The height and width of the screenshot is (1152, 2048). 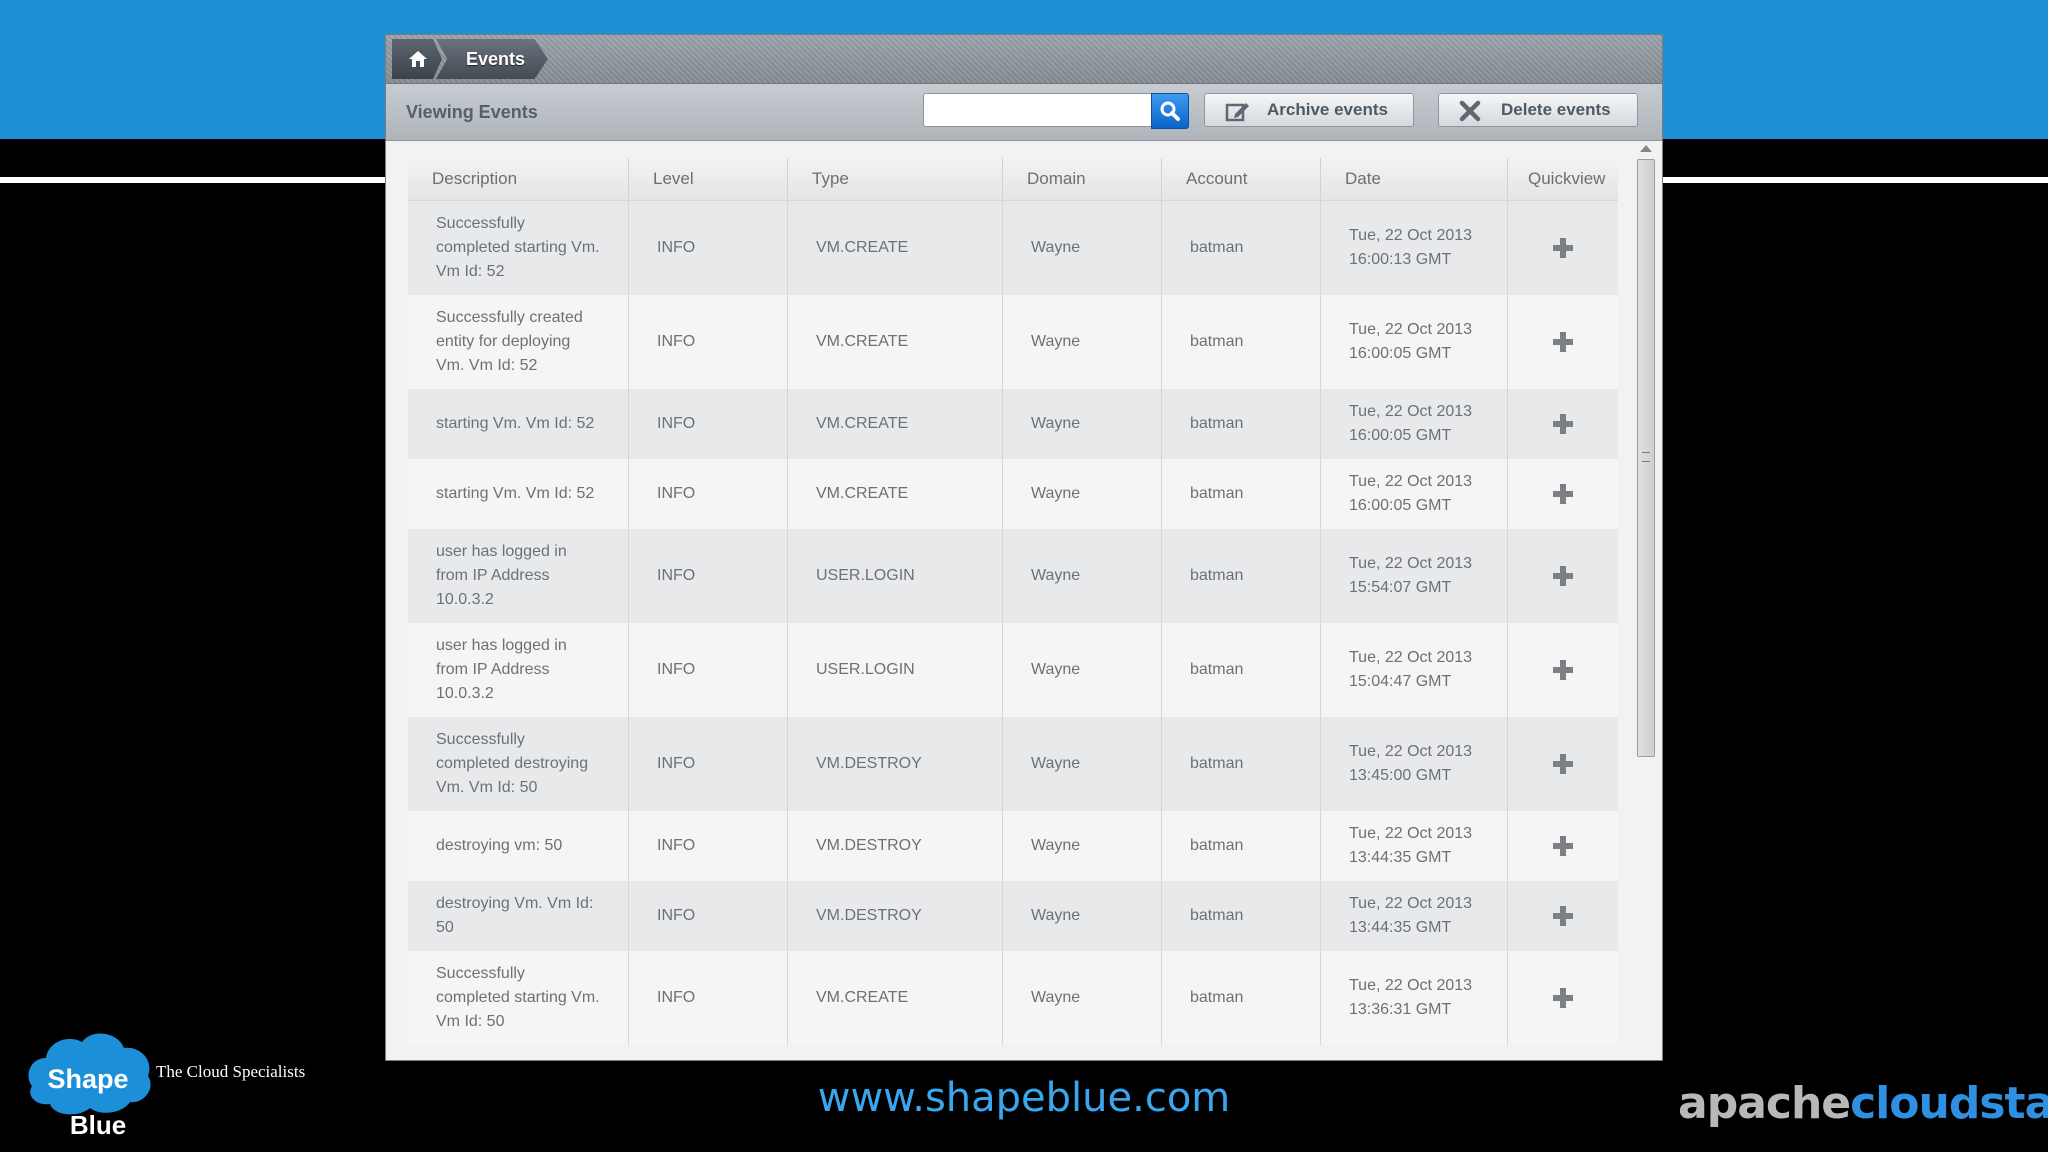 What do you see at coordinates (492, 59) in the screenshot?
I see `breadcrumb-events: Events` at bounding box center [492, 59].